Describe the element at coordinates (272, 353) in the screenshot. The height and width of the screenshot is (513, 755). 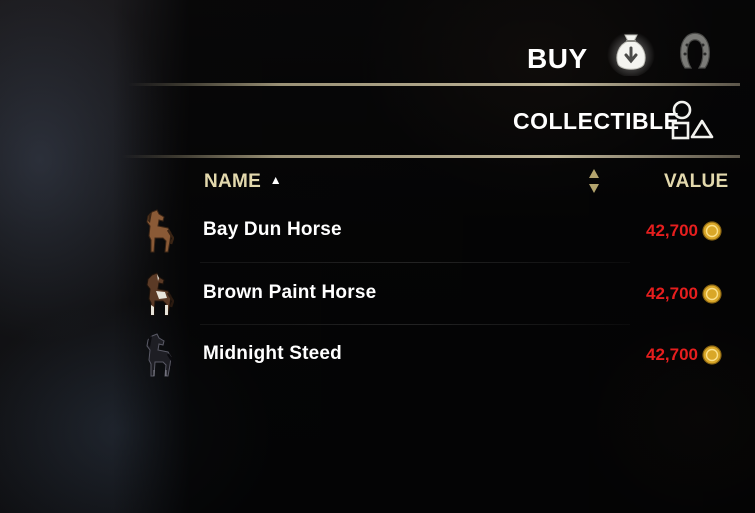
I see `item-name: Midnight Steed` at that location.